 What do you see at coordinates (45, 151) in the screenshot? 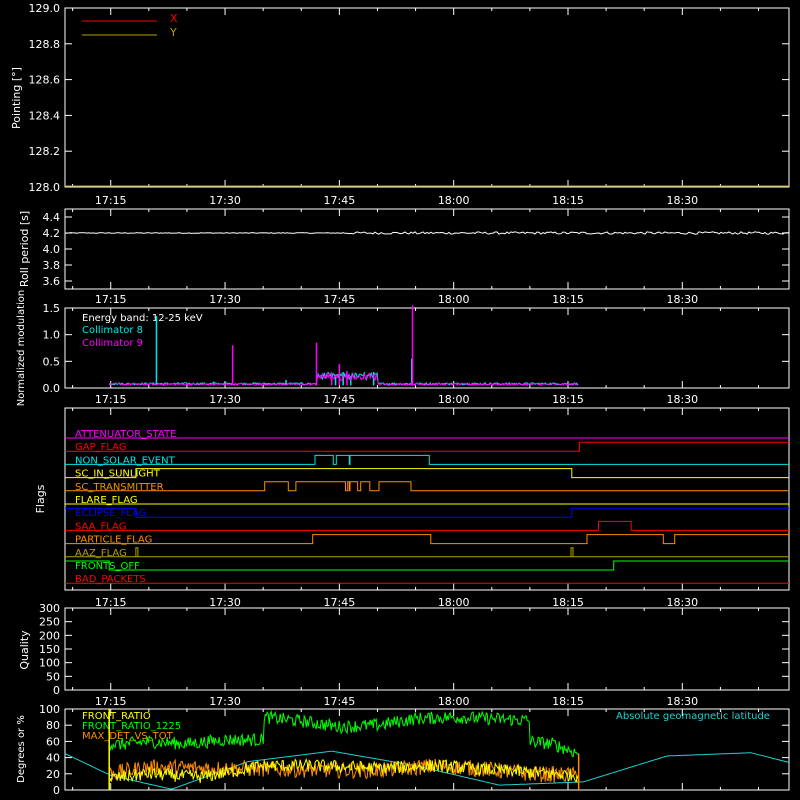
I see `y-tick-label: 128.2` at bounding box center [45, 151].